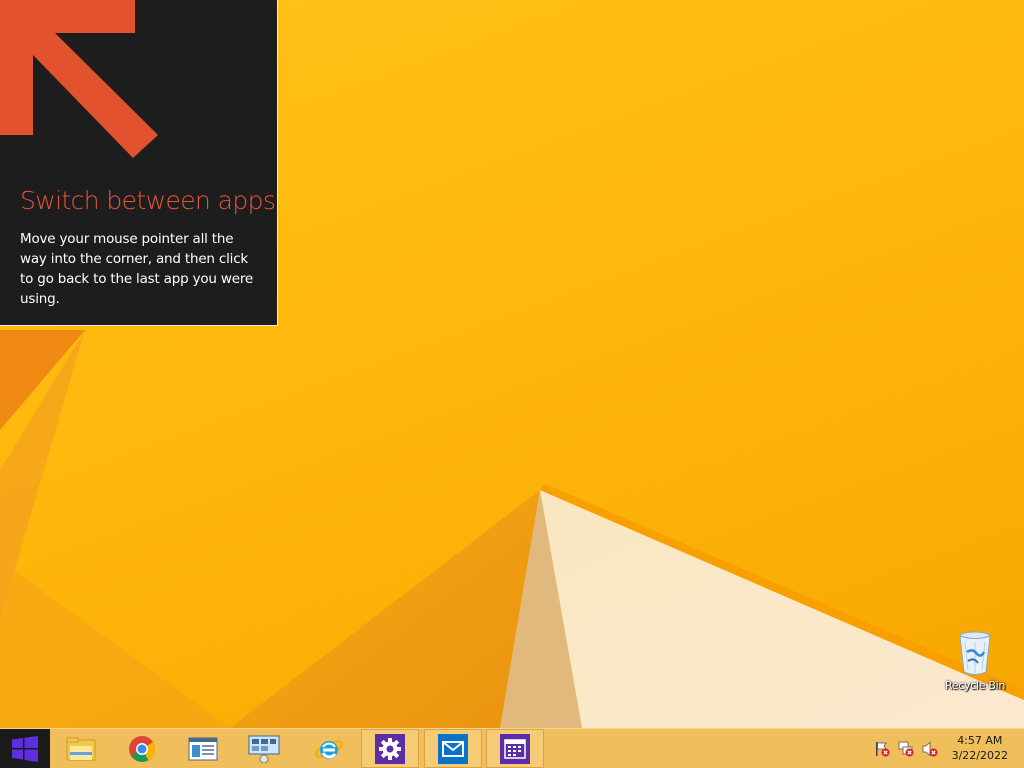 The image size is (1024, 768). What do you see at coordinates (930, 749) in the screenshot?
I see `volume-muted-icon` at bounding box center [930, 749].